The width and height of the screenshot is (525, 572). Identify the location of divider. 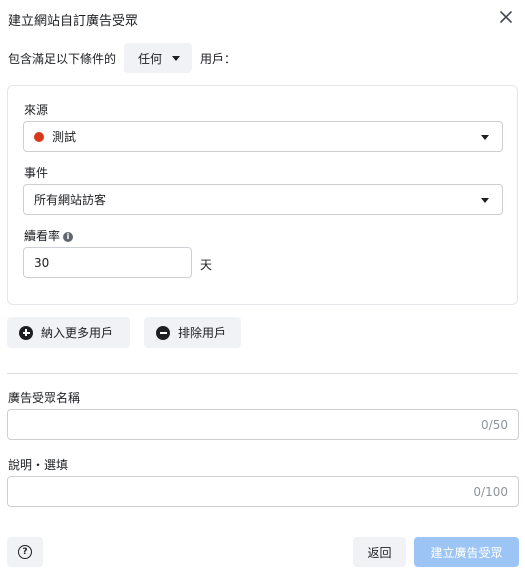
(262, 373).